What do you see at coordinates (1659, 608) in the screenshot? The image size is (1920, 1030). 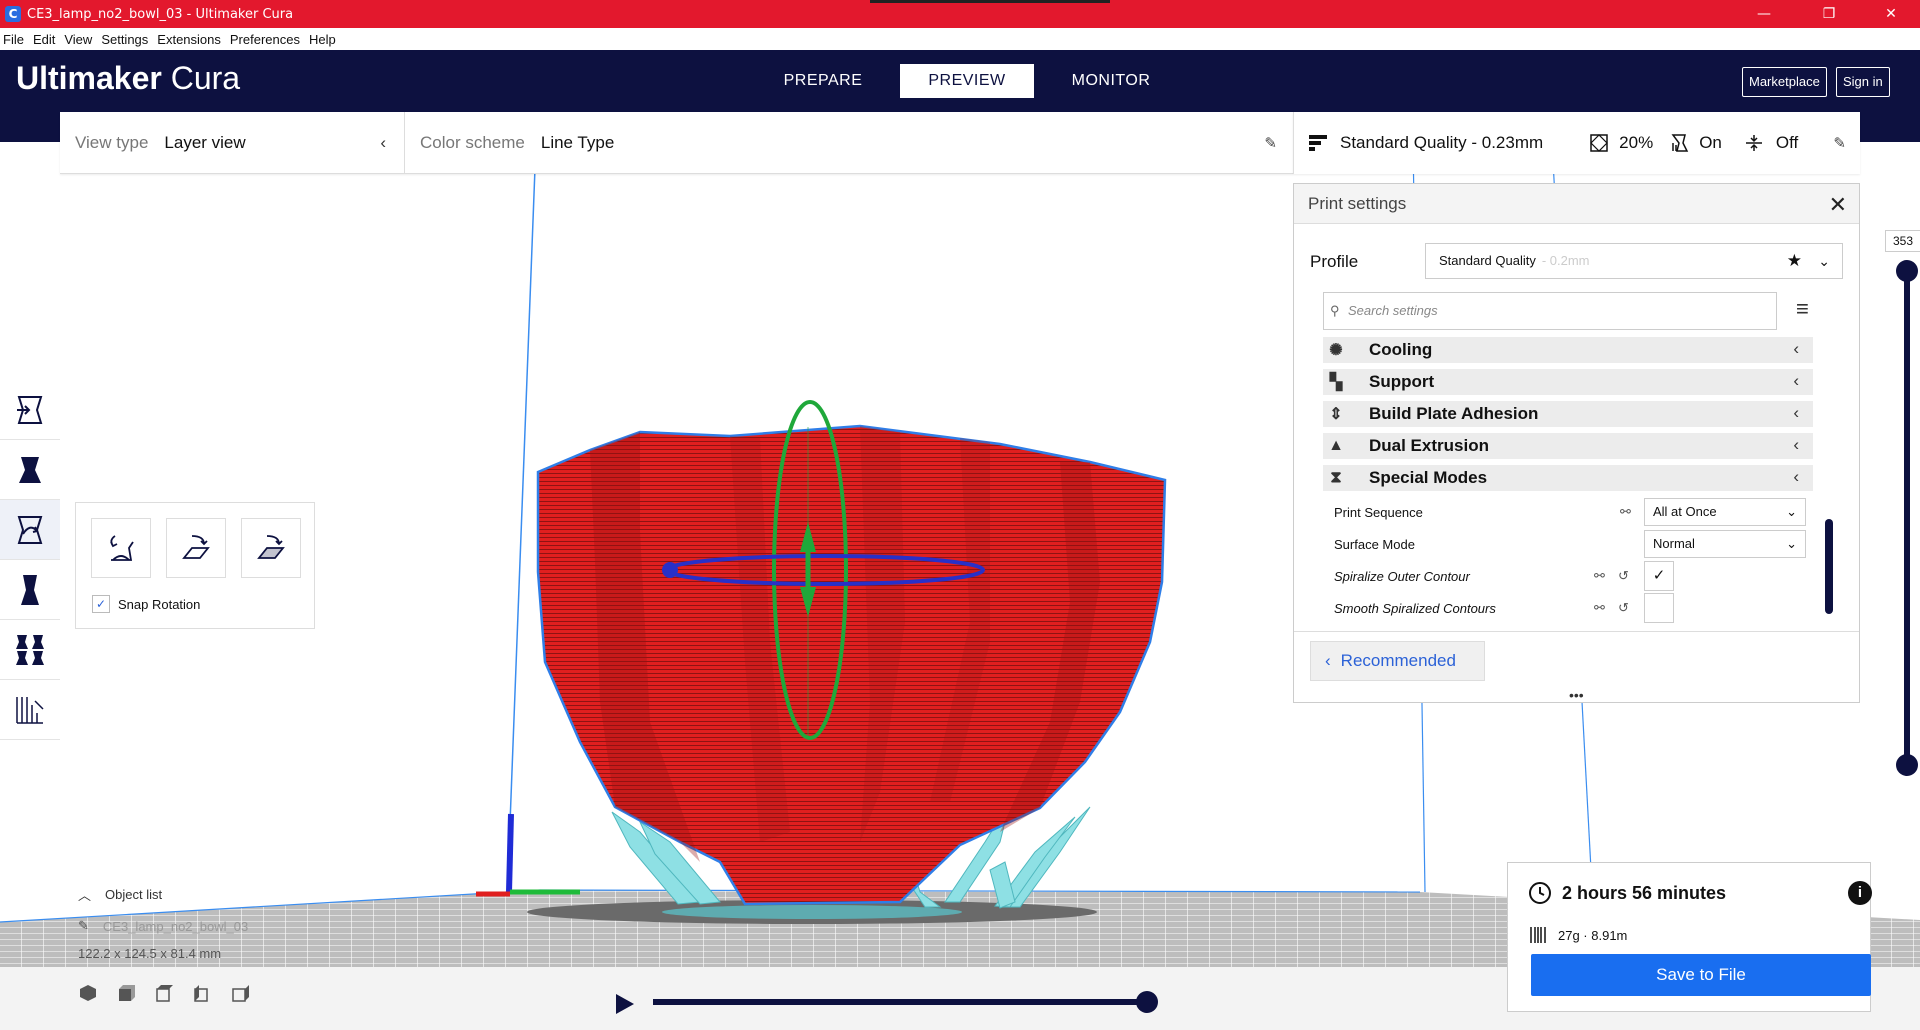 I see `smooth-spiralized-checkbox` at bounding box center [1659, 608].